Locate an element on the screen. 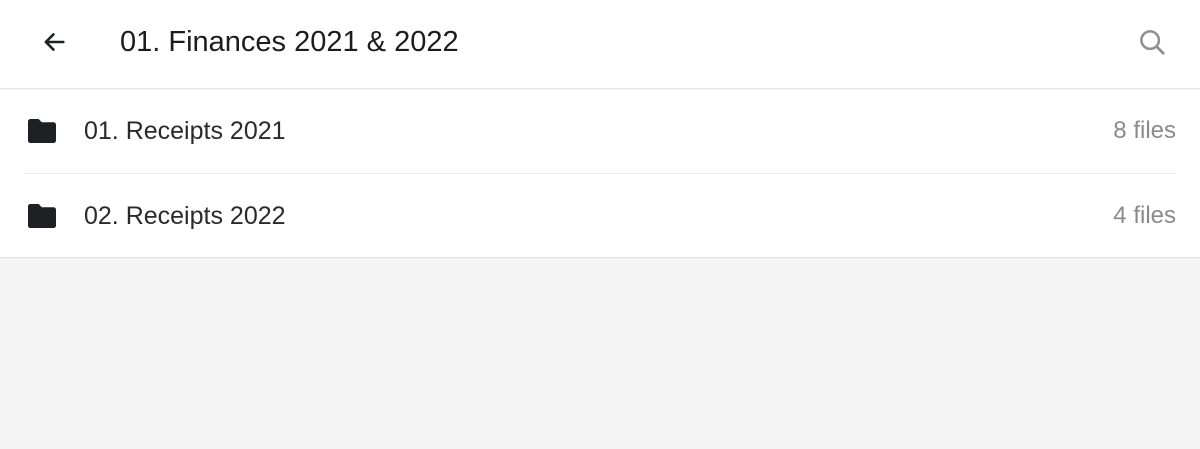  page-title: 01. Finances 2021 & 2022 is located at coordinates (289, 42).